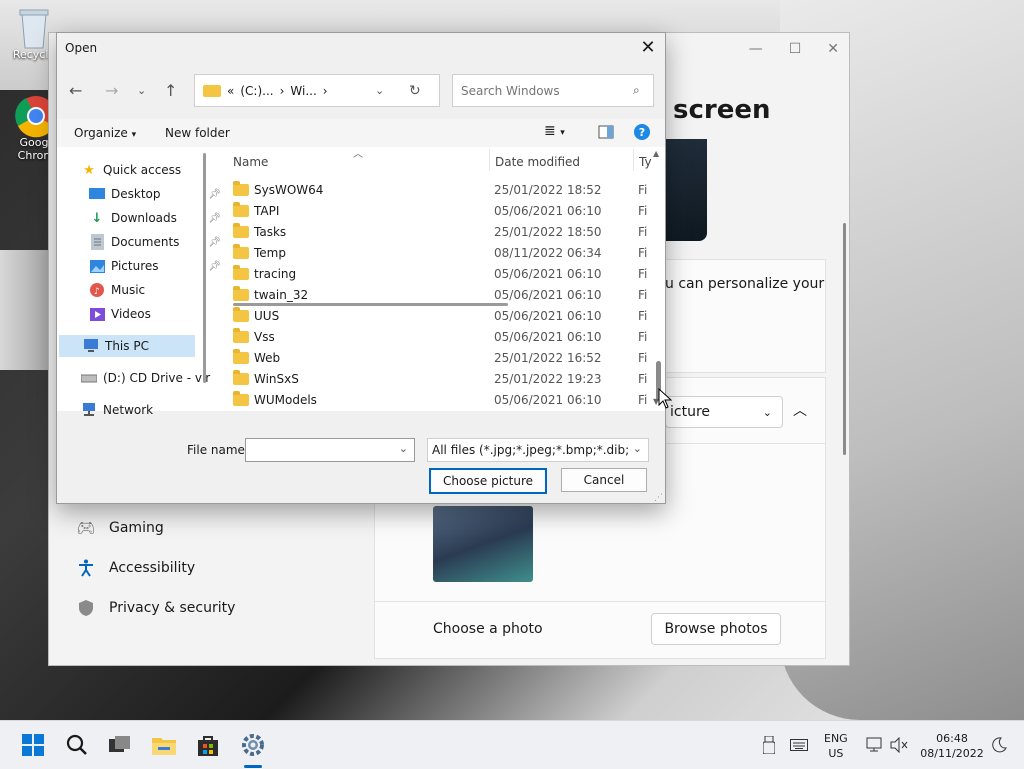 The image size is (1024, 769). Describe the element at coordinates (33, 745) in the screenshot. I see `start-icon` at that location.